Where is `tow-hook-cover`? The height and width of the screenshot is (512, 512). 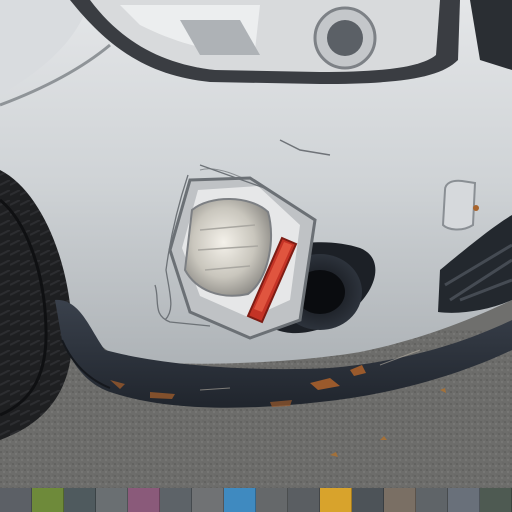 tow-hook-cover is located at coordinates (459, 205).